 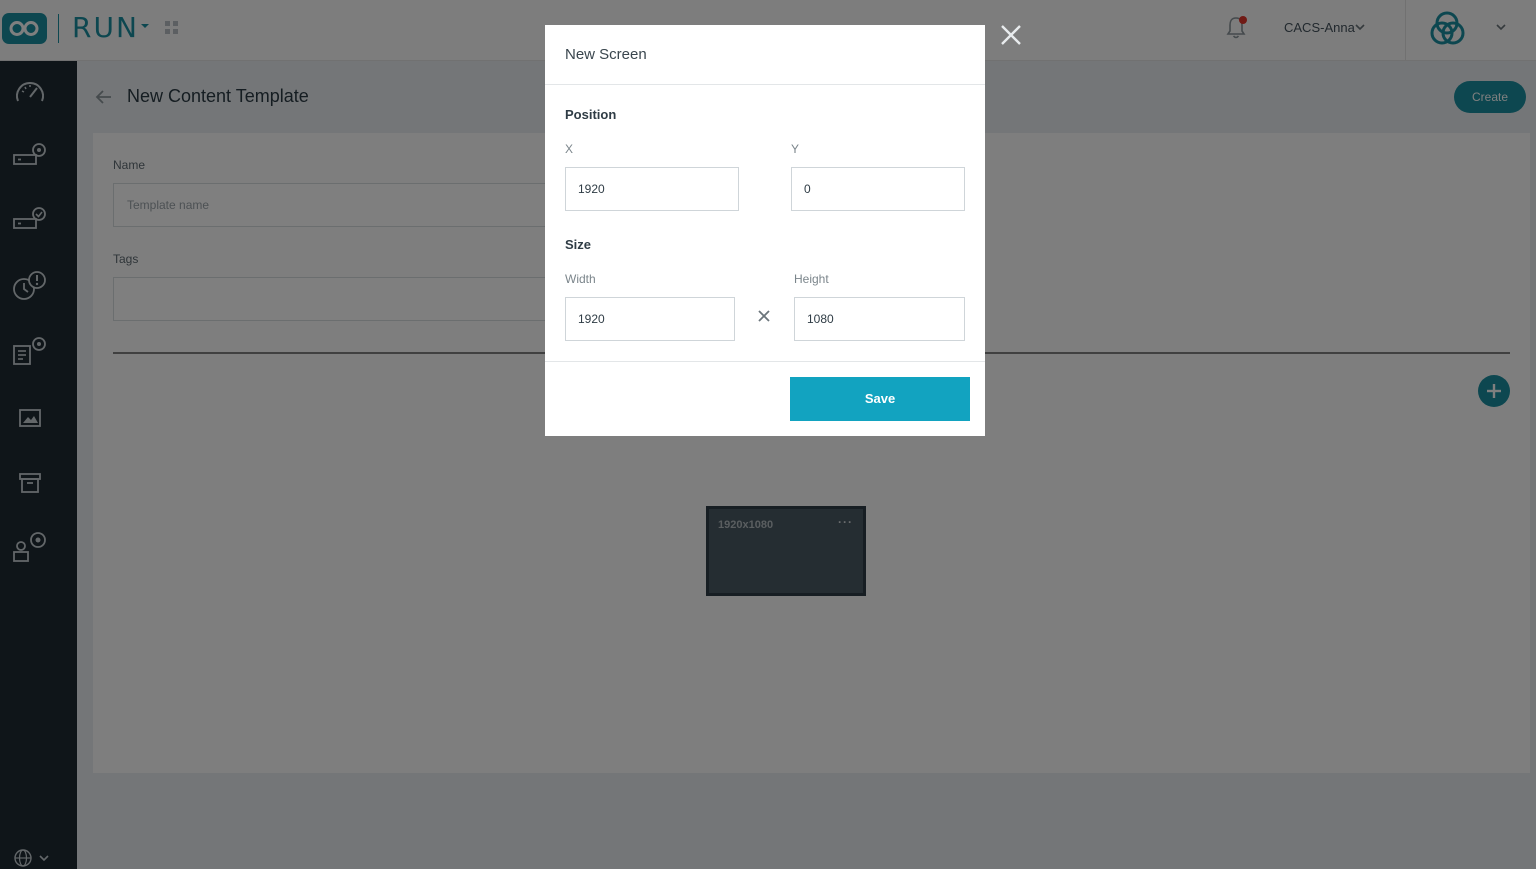 I want to click on close-icon, so click(x=1011, y=35).